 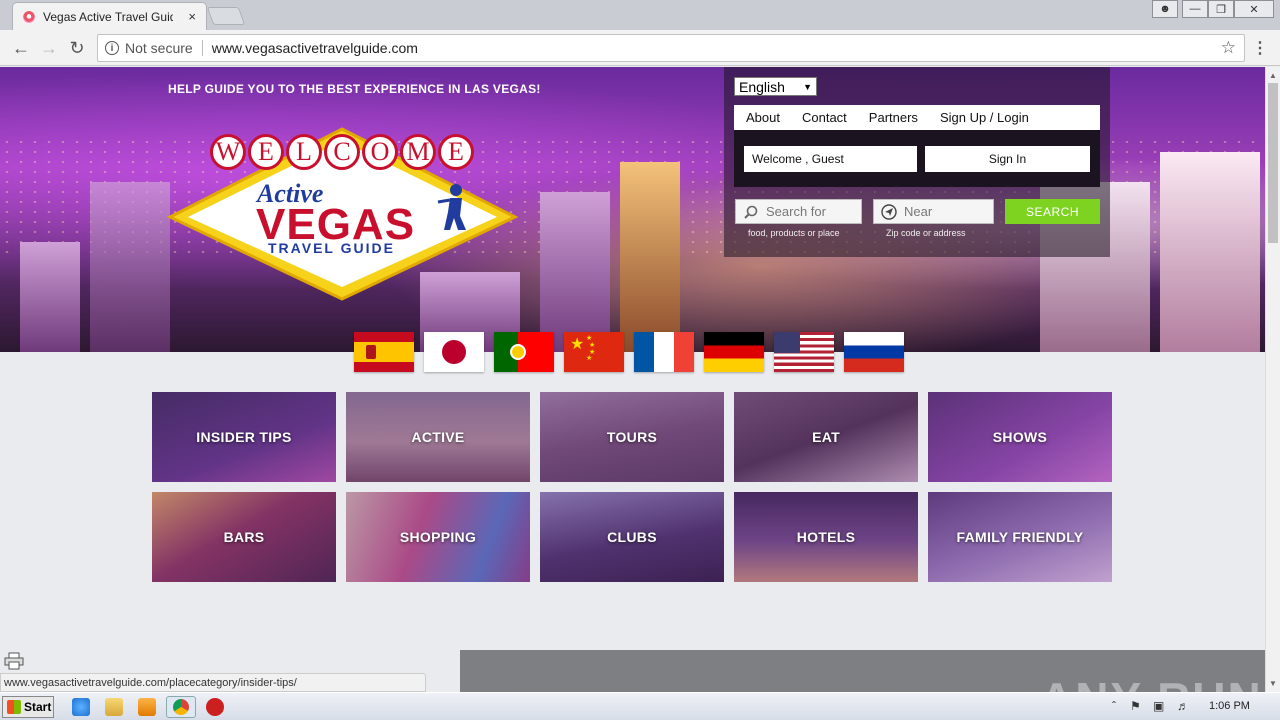 I want to click on tray-expand-icon: ˆ, so click(x=1114, y=706).